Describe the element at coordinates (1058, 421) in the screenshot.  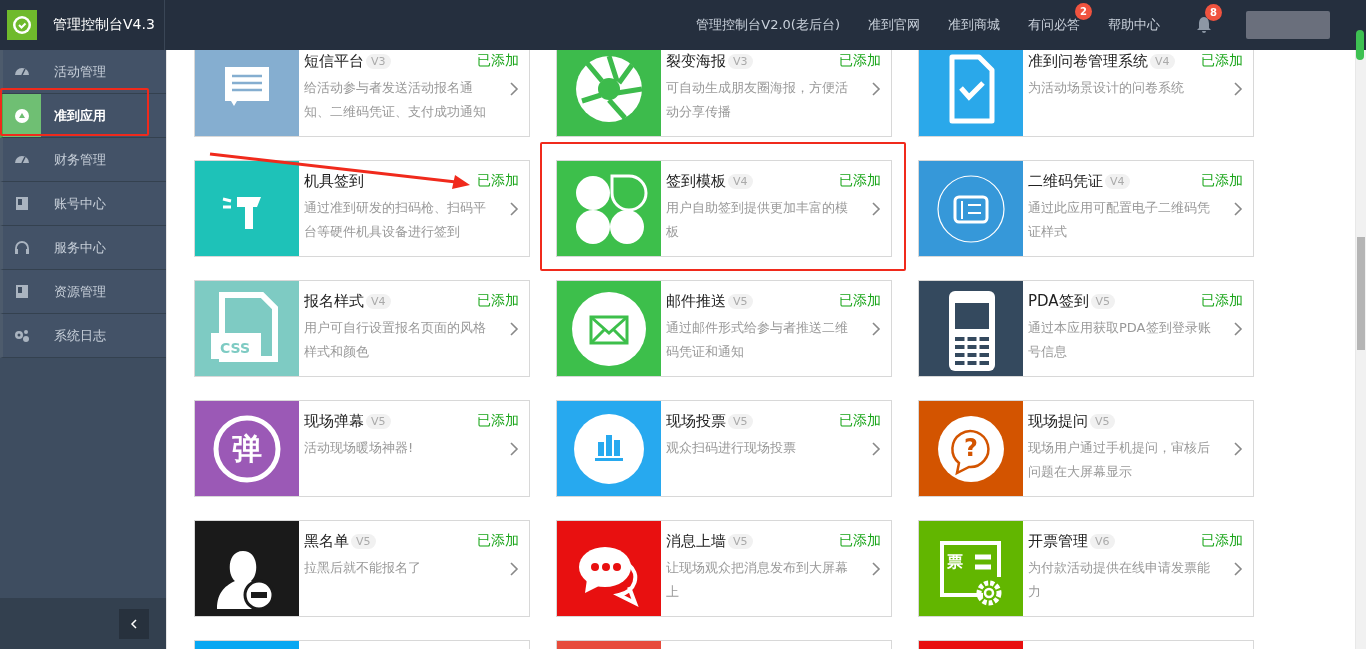
I see `app-title: 现场提问` at that location.